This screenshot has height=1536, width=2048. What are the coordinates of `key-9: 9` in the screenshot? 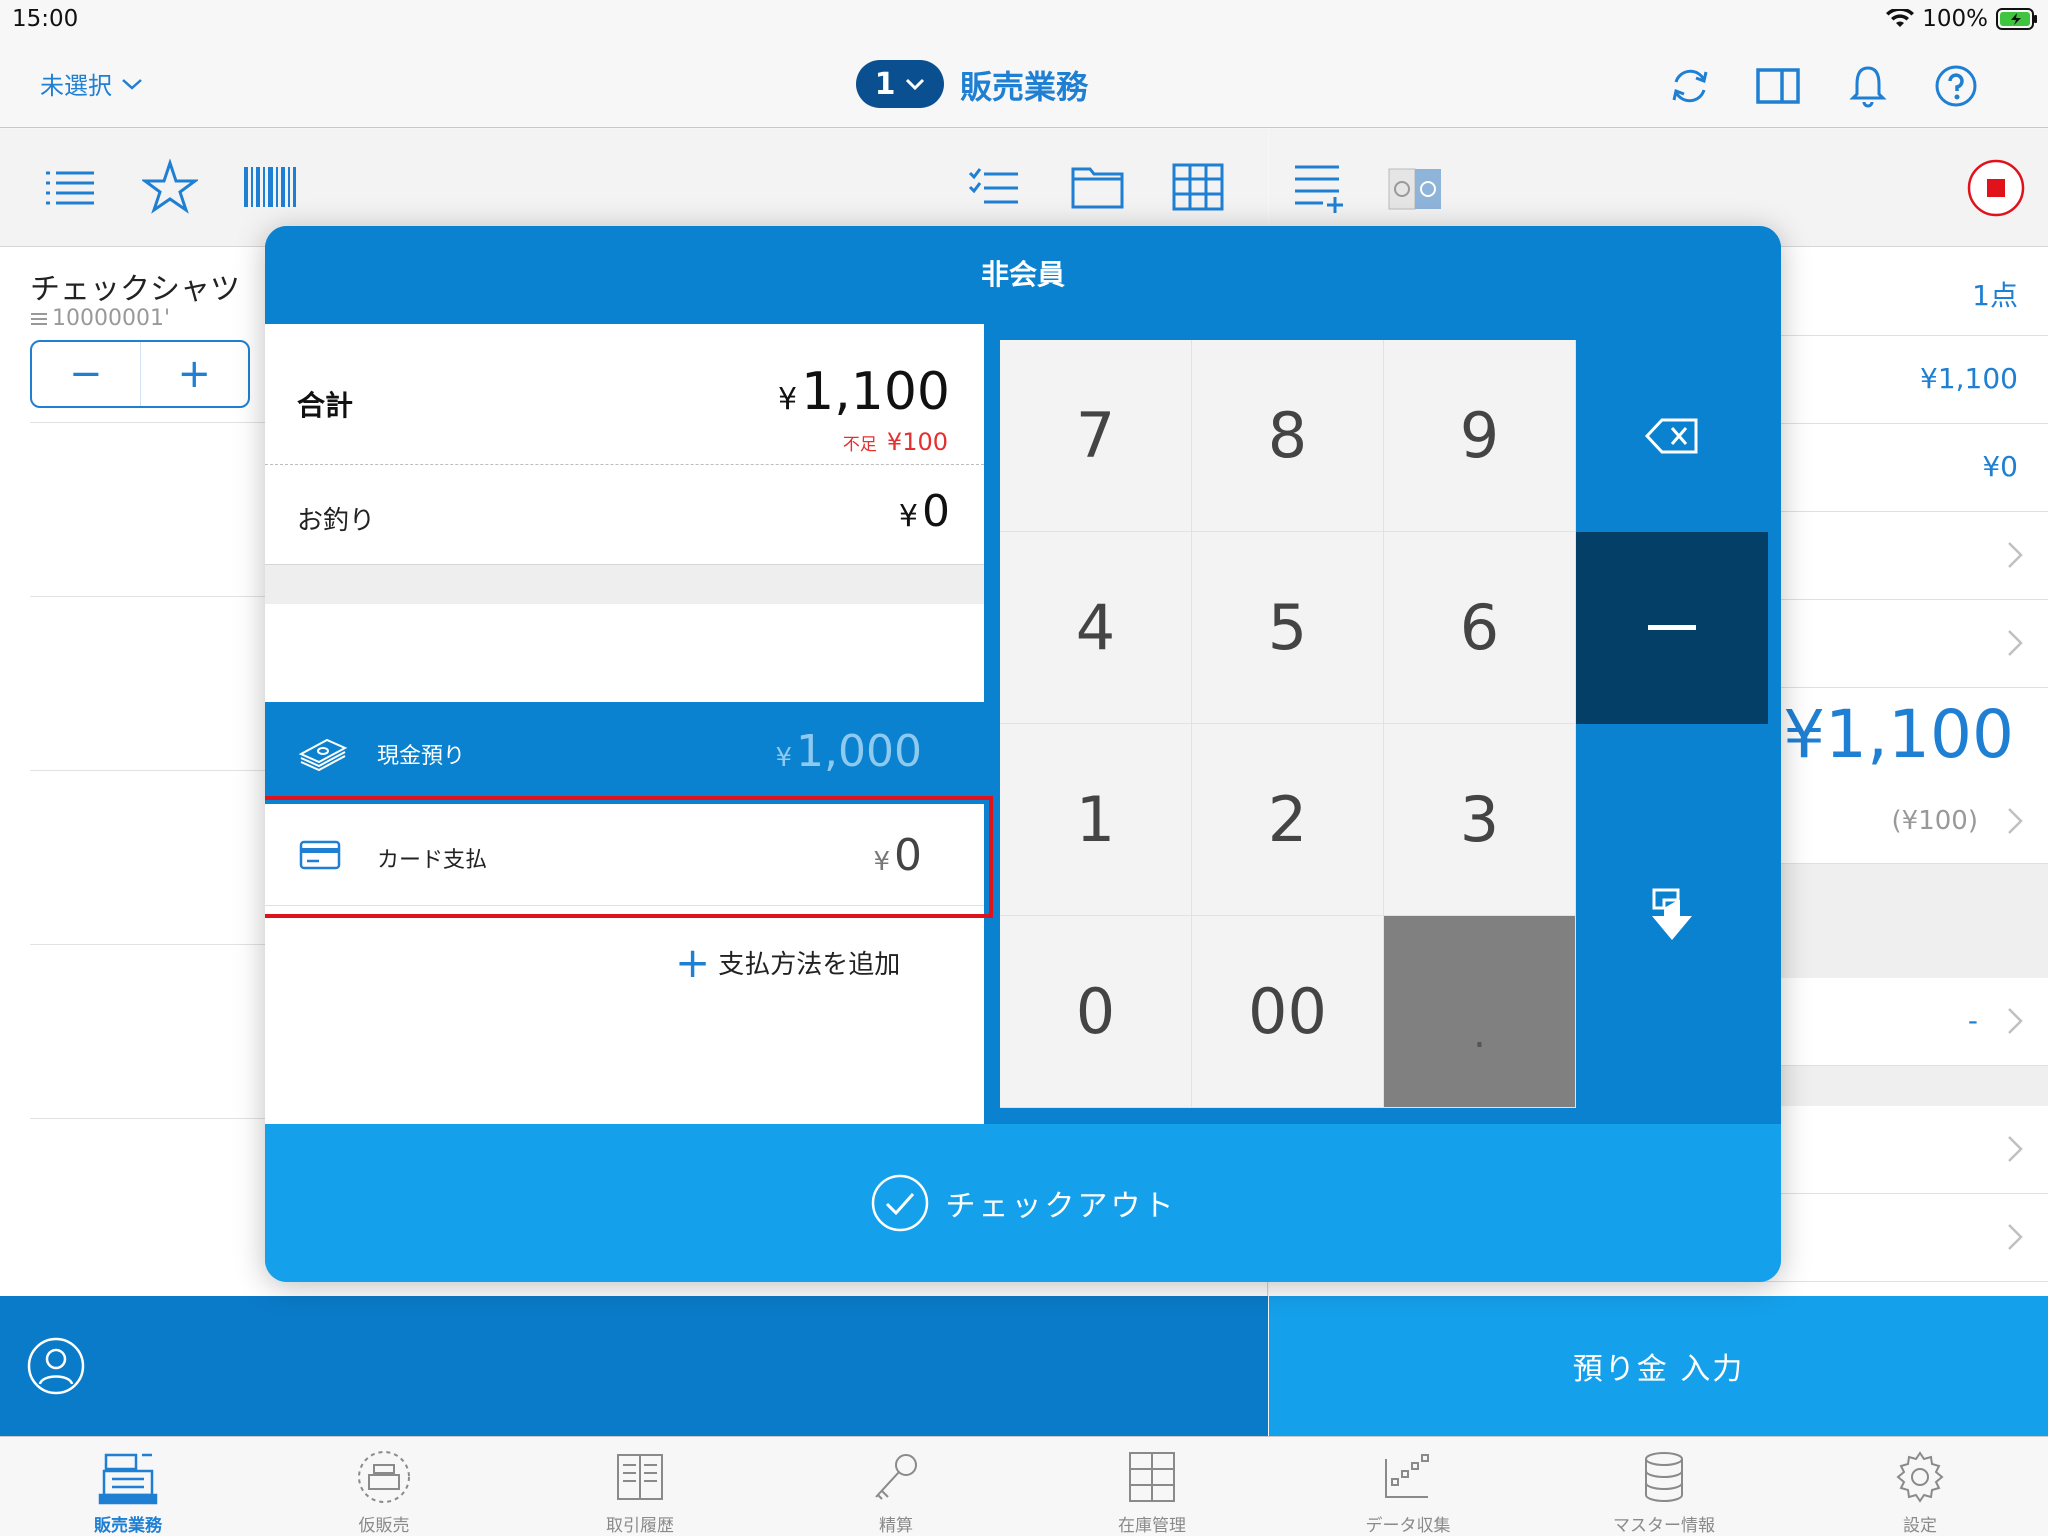 It's located at (1480, 436).